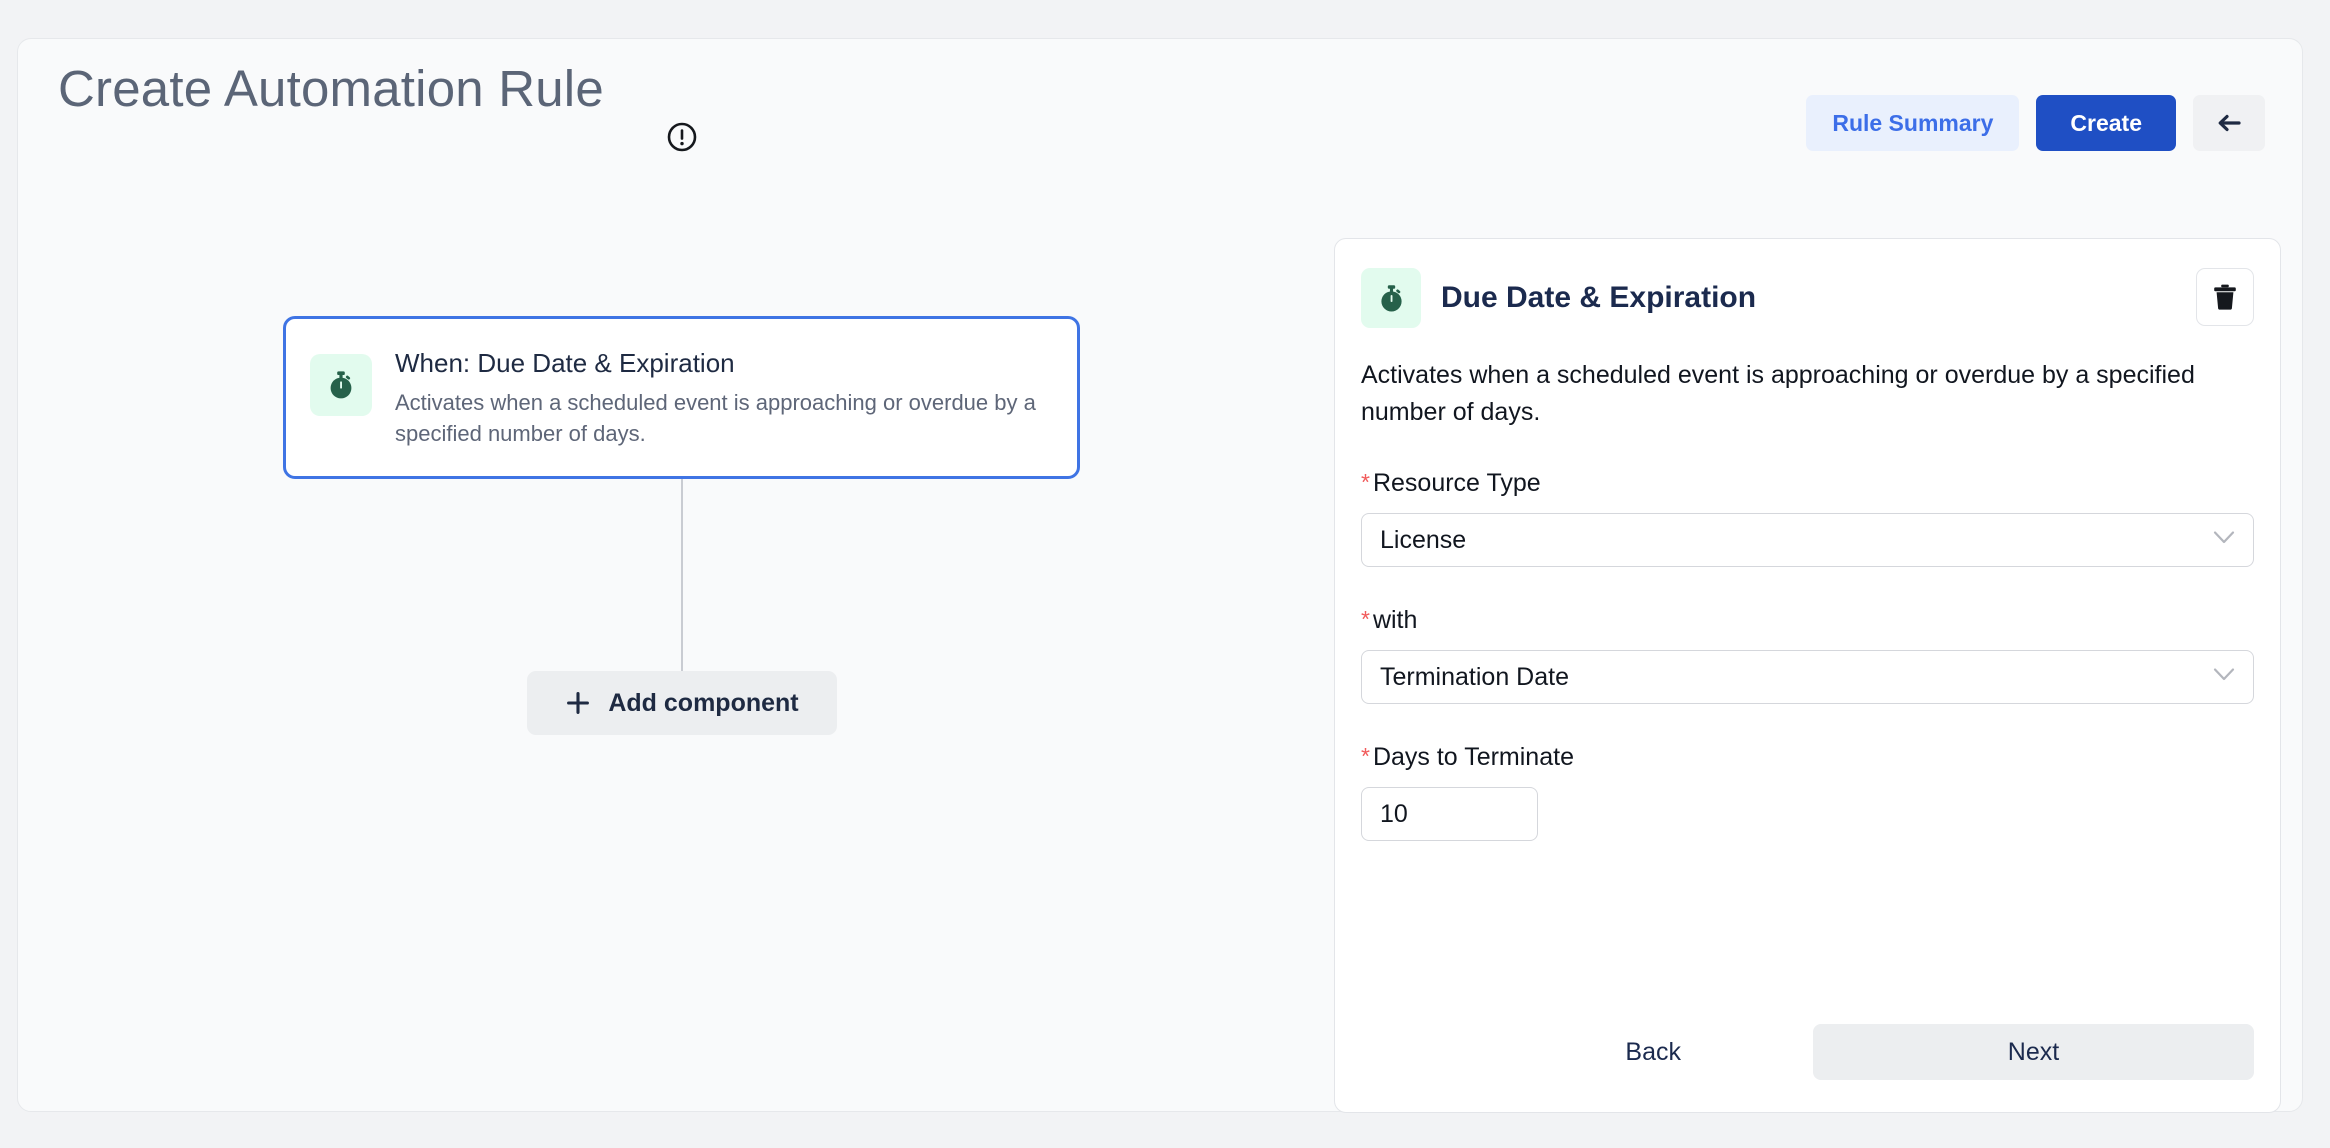 The height and width of the screenshot is (1148, 2330). What do you see at coordinates (1599, 297) in the screenshot?
I see `panel-title: Due Date & Expiration` at bounding box center [1599, 297].